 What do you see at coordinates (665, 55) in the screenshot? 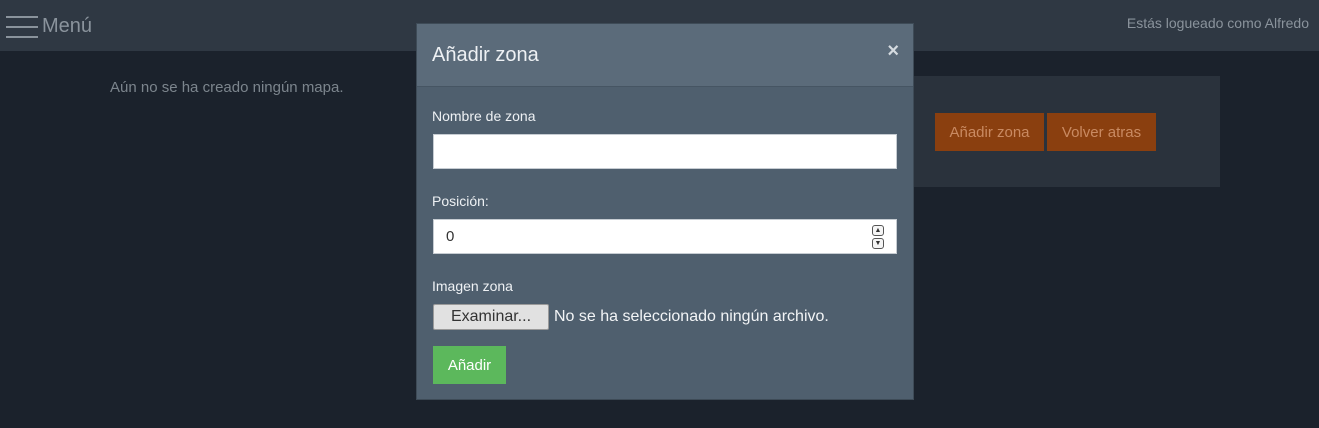
I see `modal-header: Añadir zona ×` at bounding box center [665, 55].